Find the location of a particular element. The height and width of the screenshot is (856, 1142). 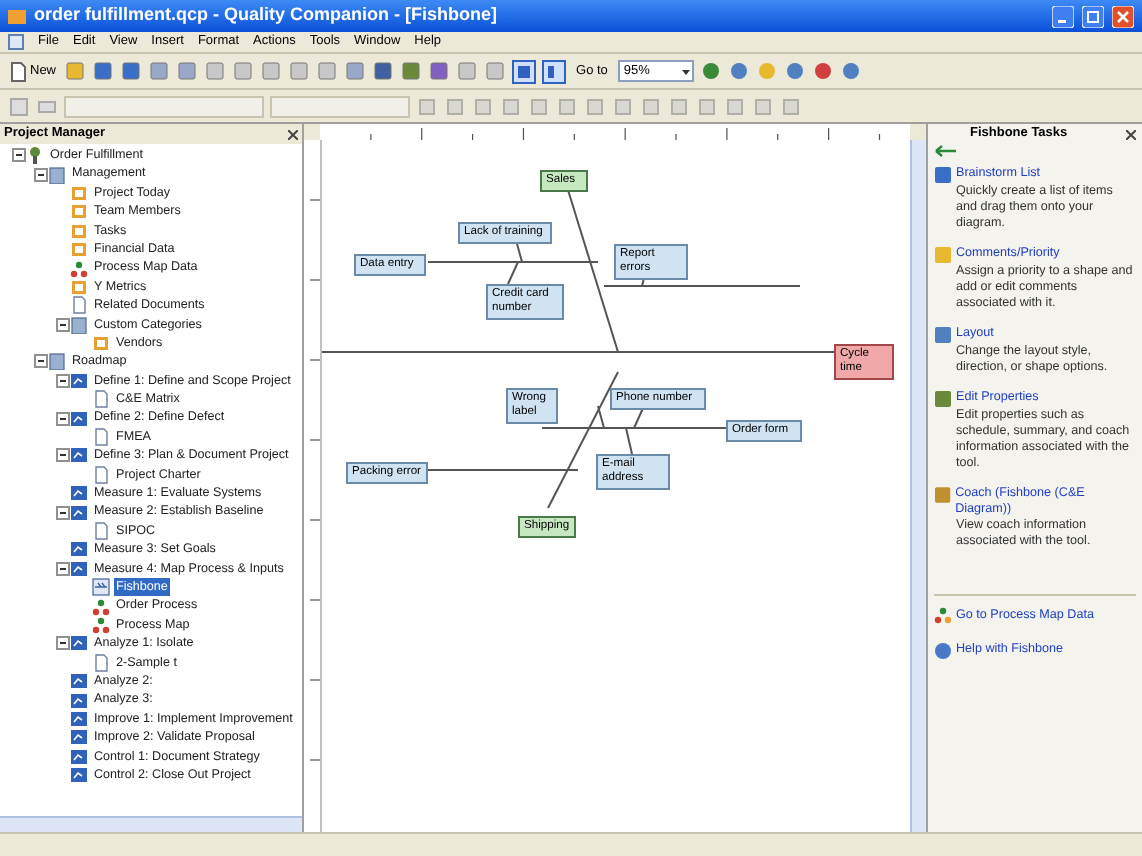

tree-icon is located at coordinates (35, 155).